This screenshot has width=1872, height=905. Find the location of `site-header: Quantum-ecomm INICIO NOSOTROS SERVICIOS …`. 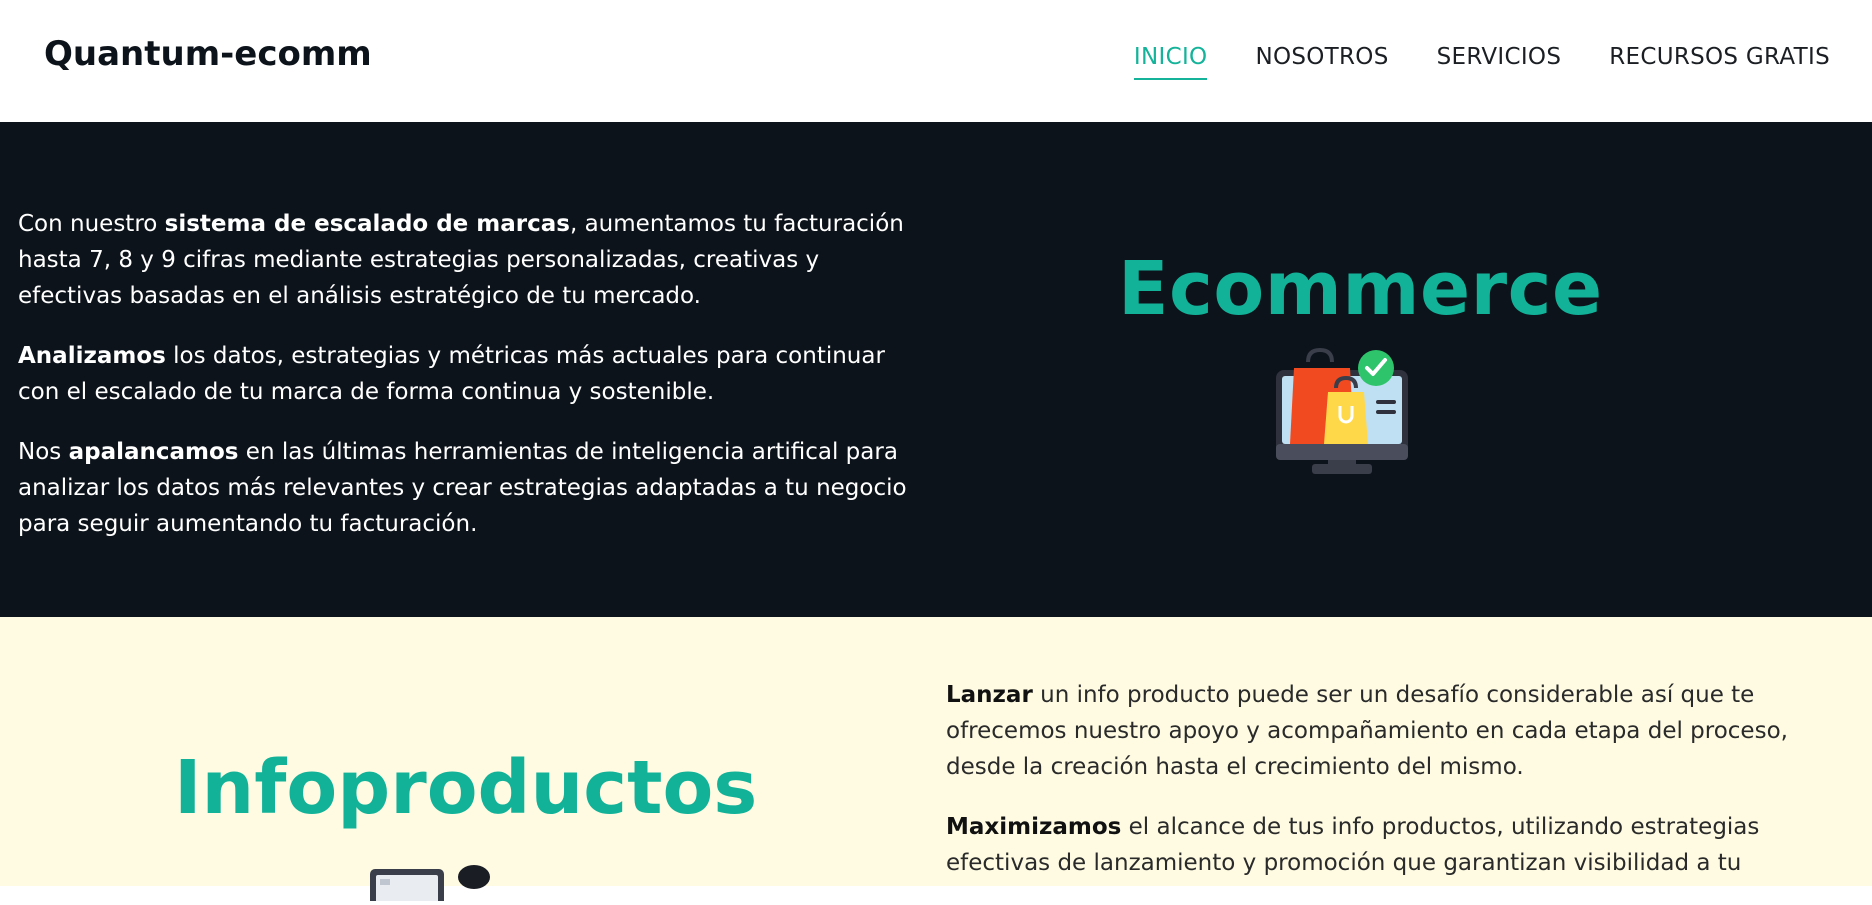

site-header: Quantum-ecomm INICIO NOSOTROS SERVICIOS … is located at coordinates (936, 61).